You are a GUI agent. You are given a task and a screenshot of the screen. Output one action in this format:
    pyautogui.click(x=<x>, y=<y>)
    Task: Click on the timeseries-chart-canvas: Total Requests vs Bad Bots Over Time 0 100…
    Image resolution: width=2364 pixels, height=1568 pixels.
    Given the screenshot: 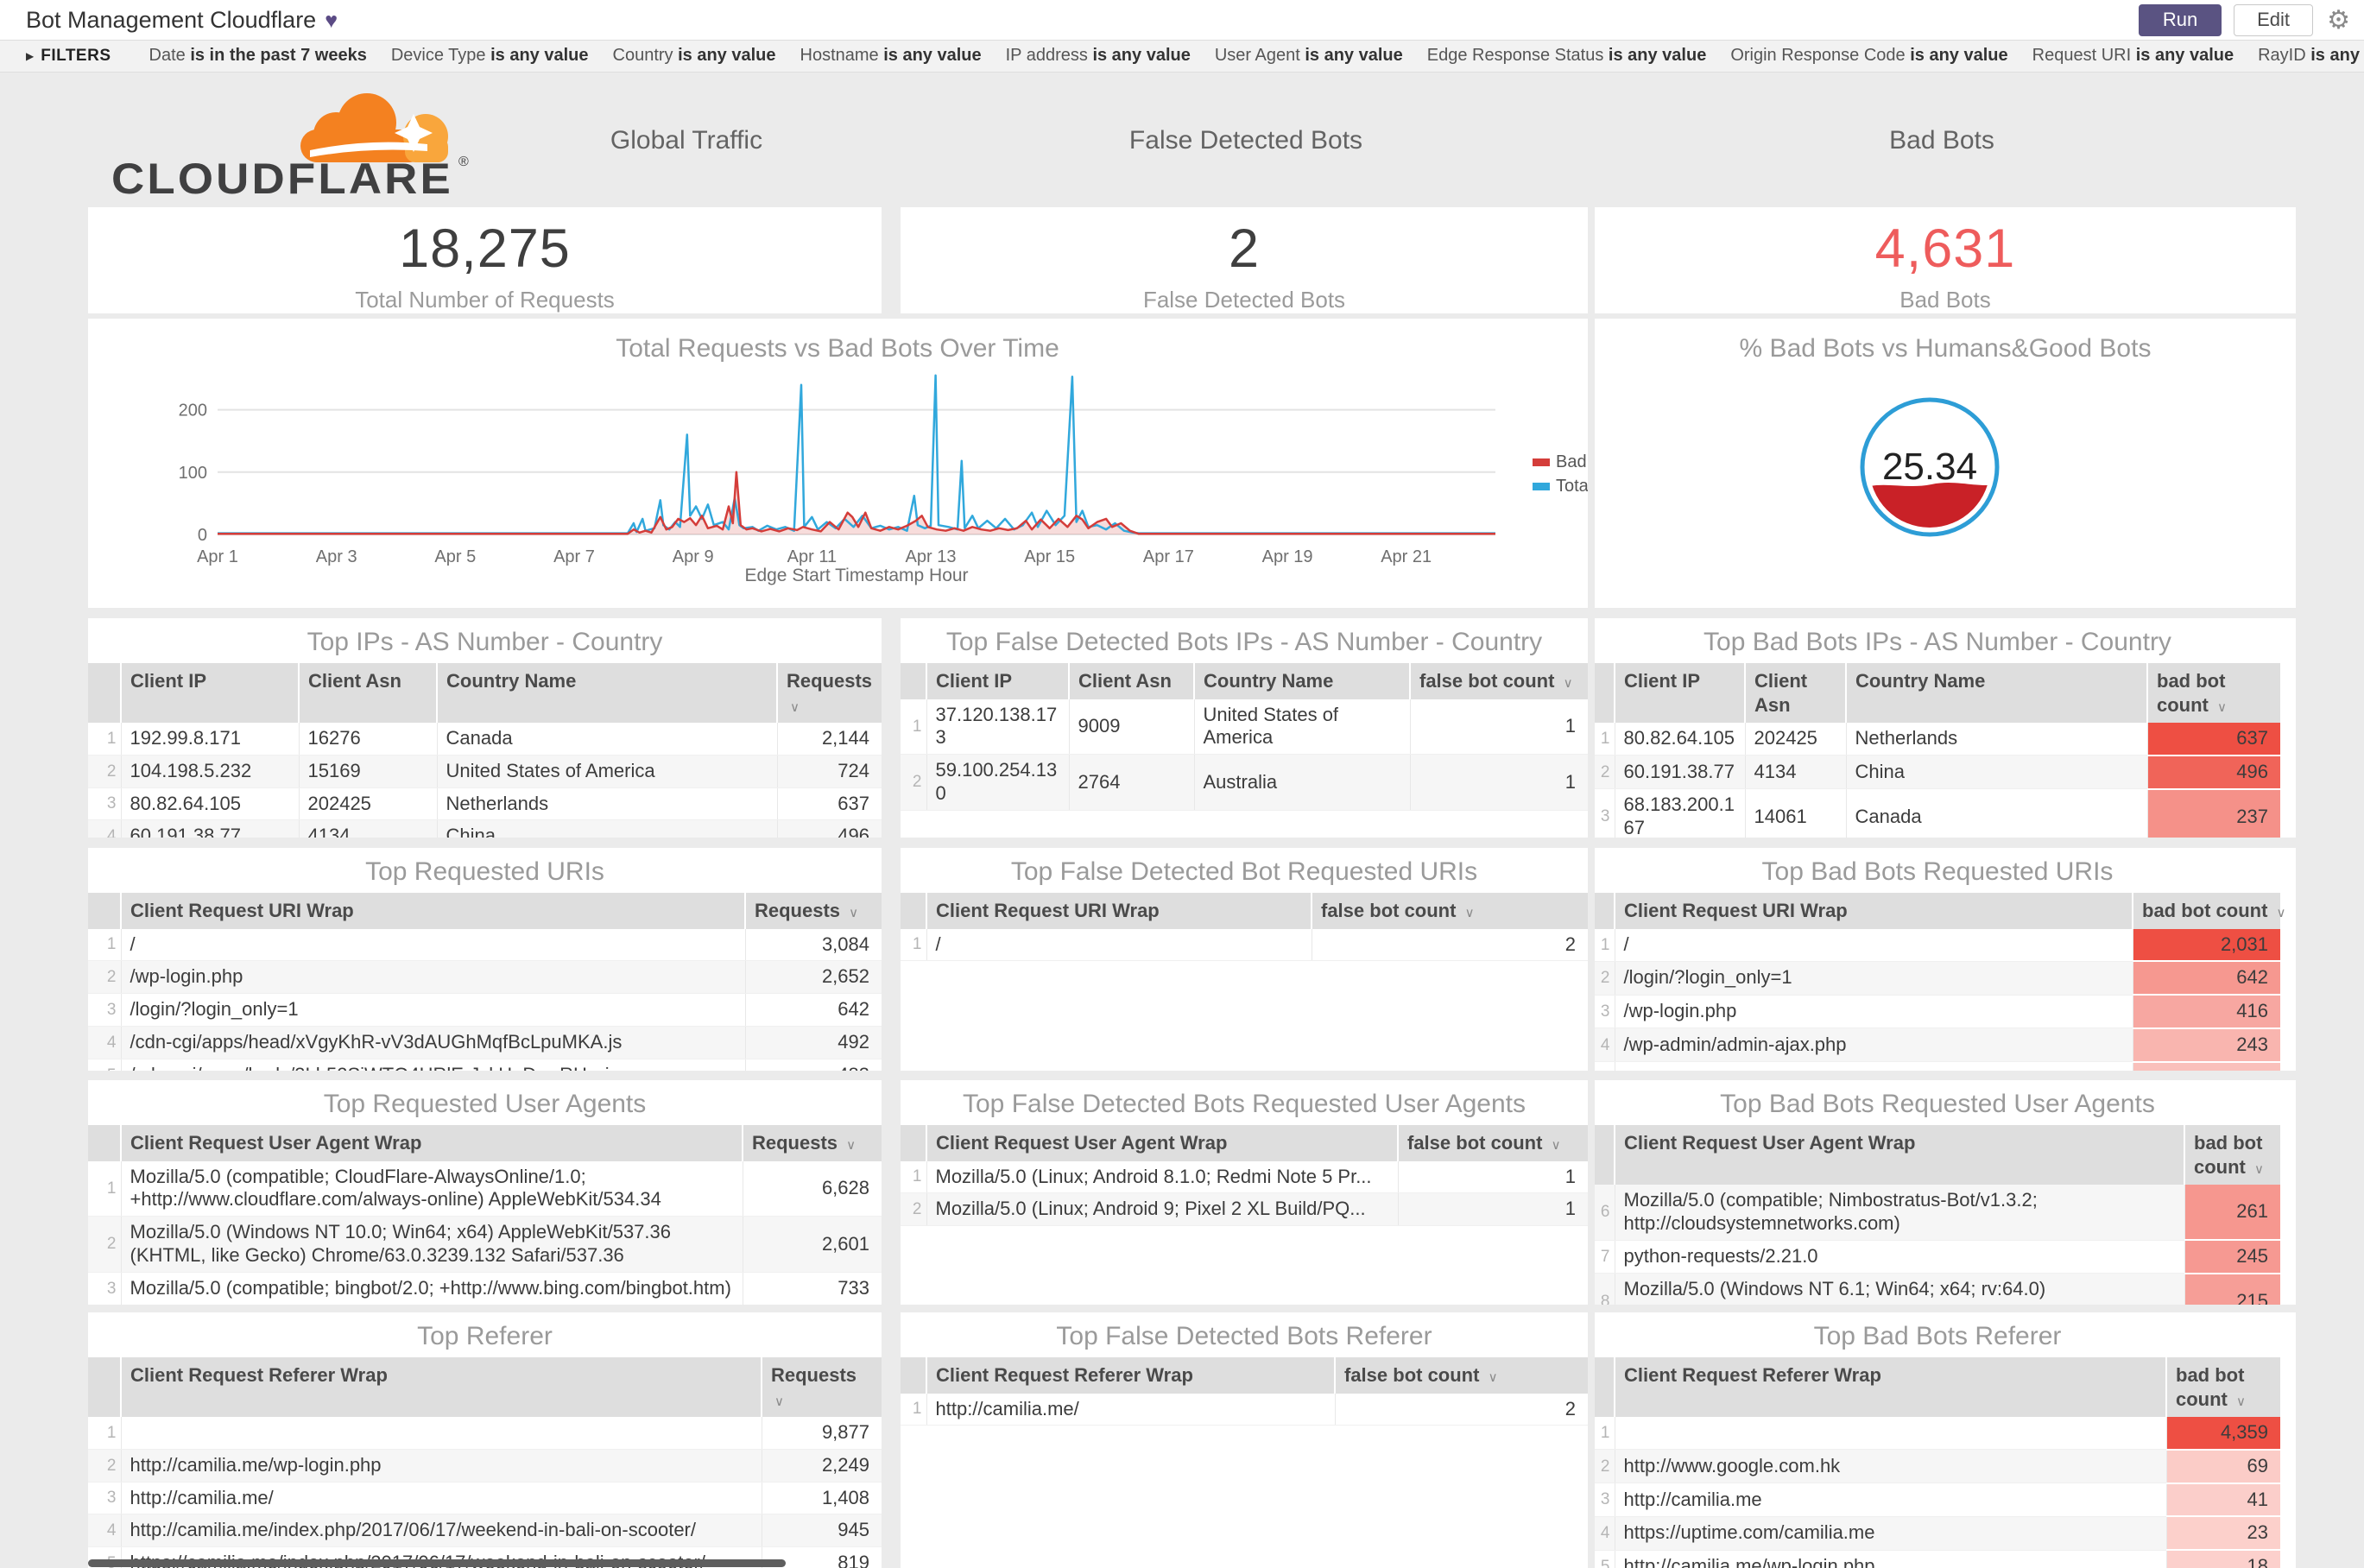 What is the action you would take?
    pyautogui.click(x=883, y=459)
    